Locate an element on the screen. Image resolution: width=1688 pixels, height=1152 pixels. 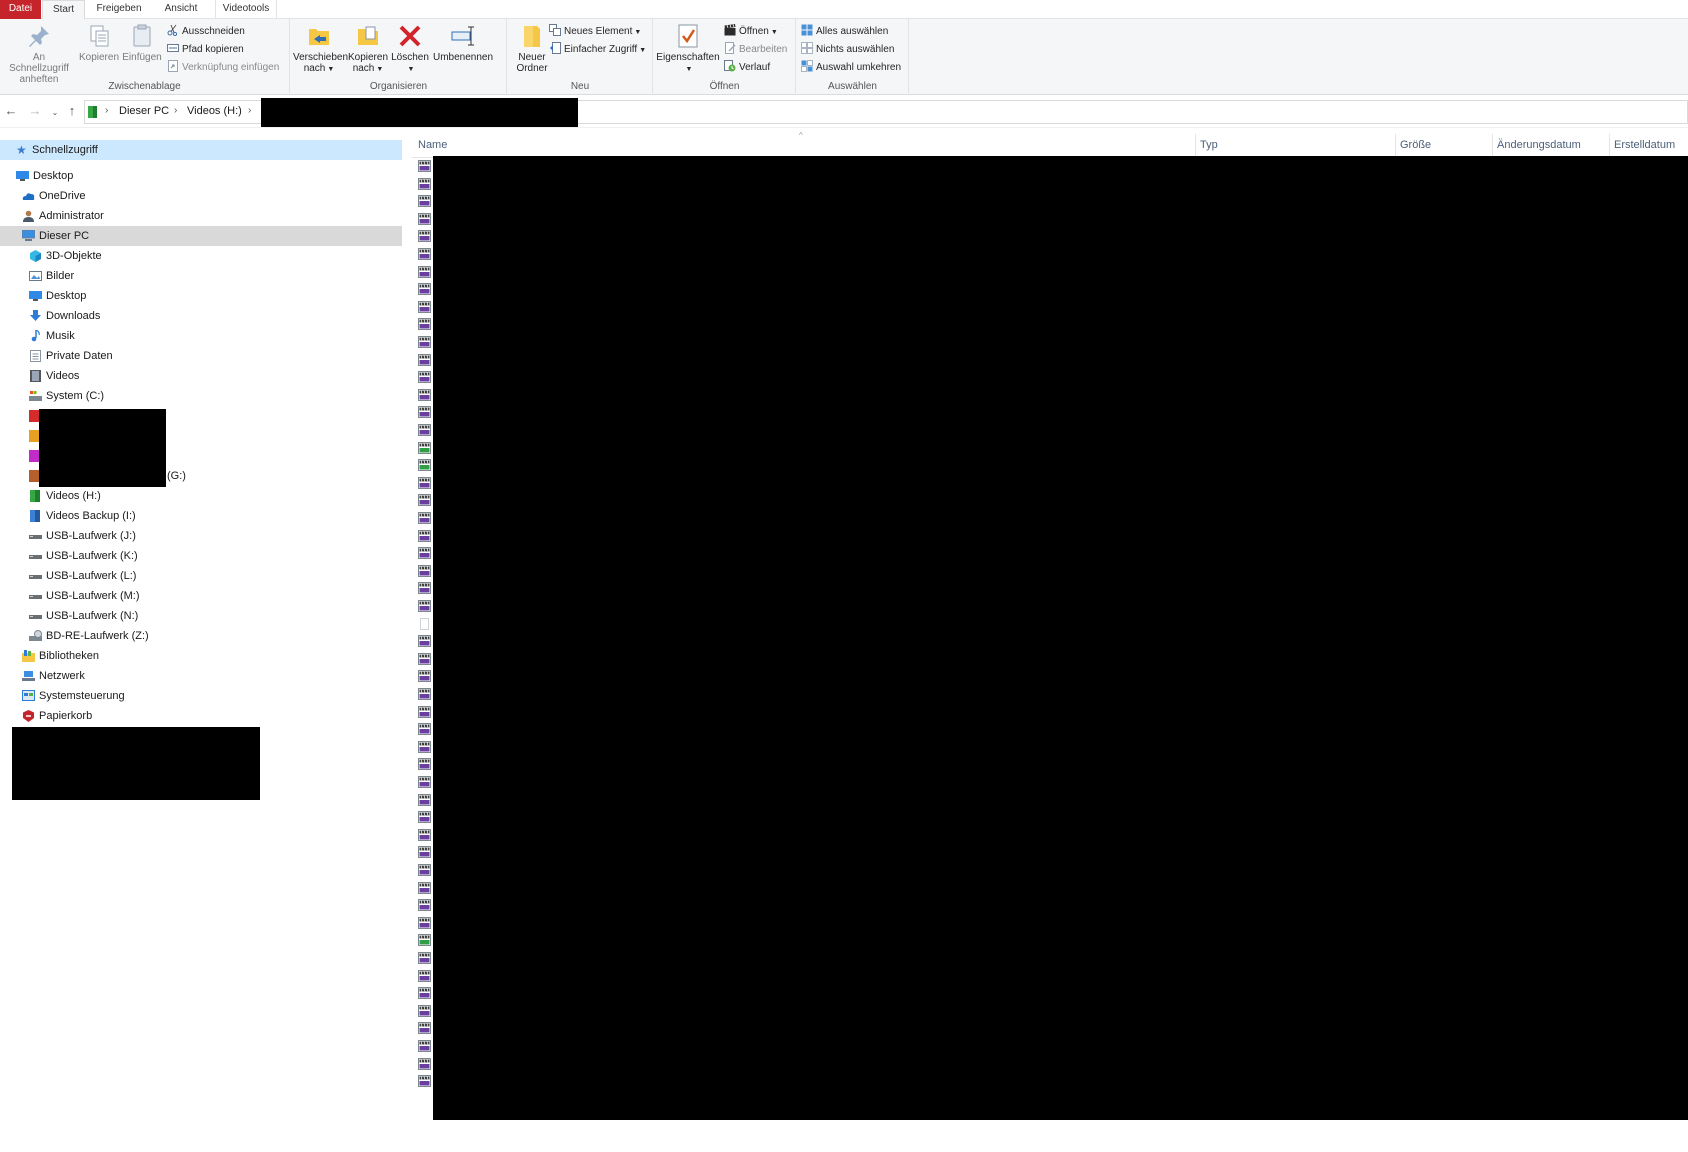
copy-path-button: Pfad kopieren is located at coordinates (205, 50).